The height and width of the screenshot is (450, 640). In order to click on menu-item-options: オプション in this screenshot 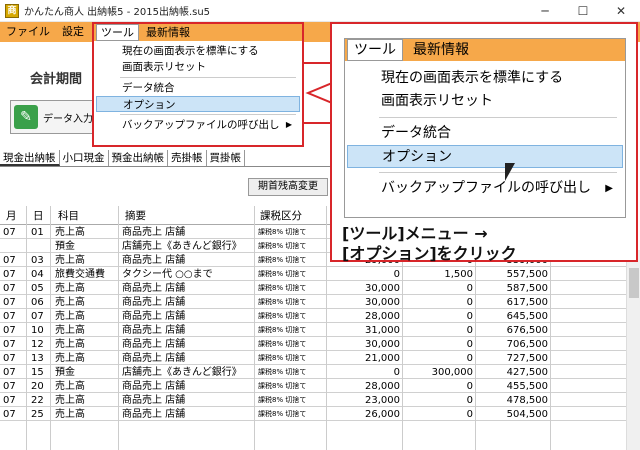, I will do `click(198, 104)`.